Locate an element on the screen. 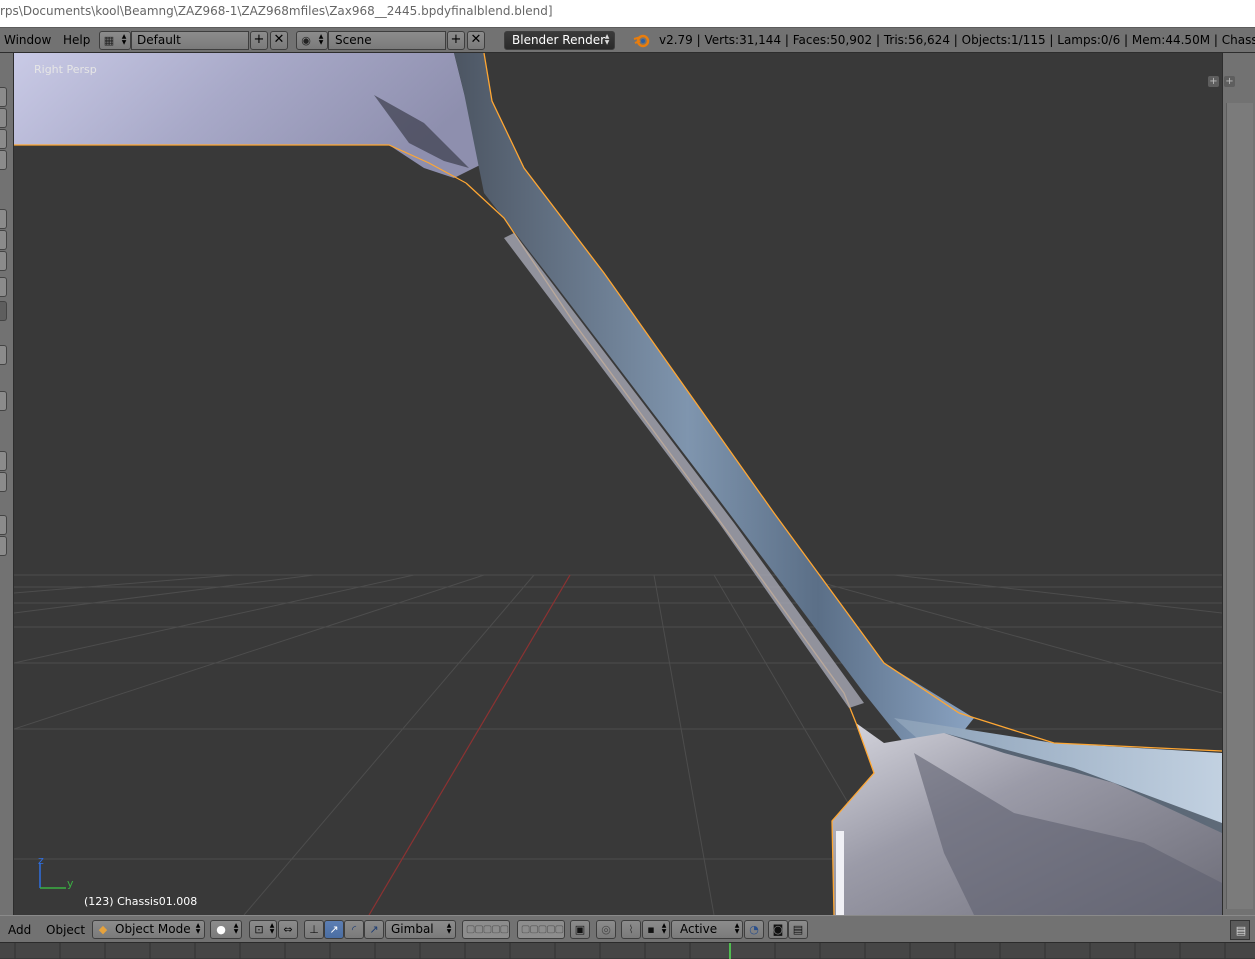 This screenshot has width=1255, height=959. orientation-label: Gimbal is located at coordinates (412, 929).